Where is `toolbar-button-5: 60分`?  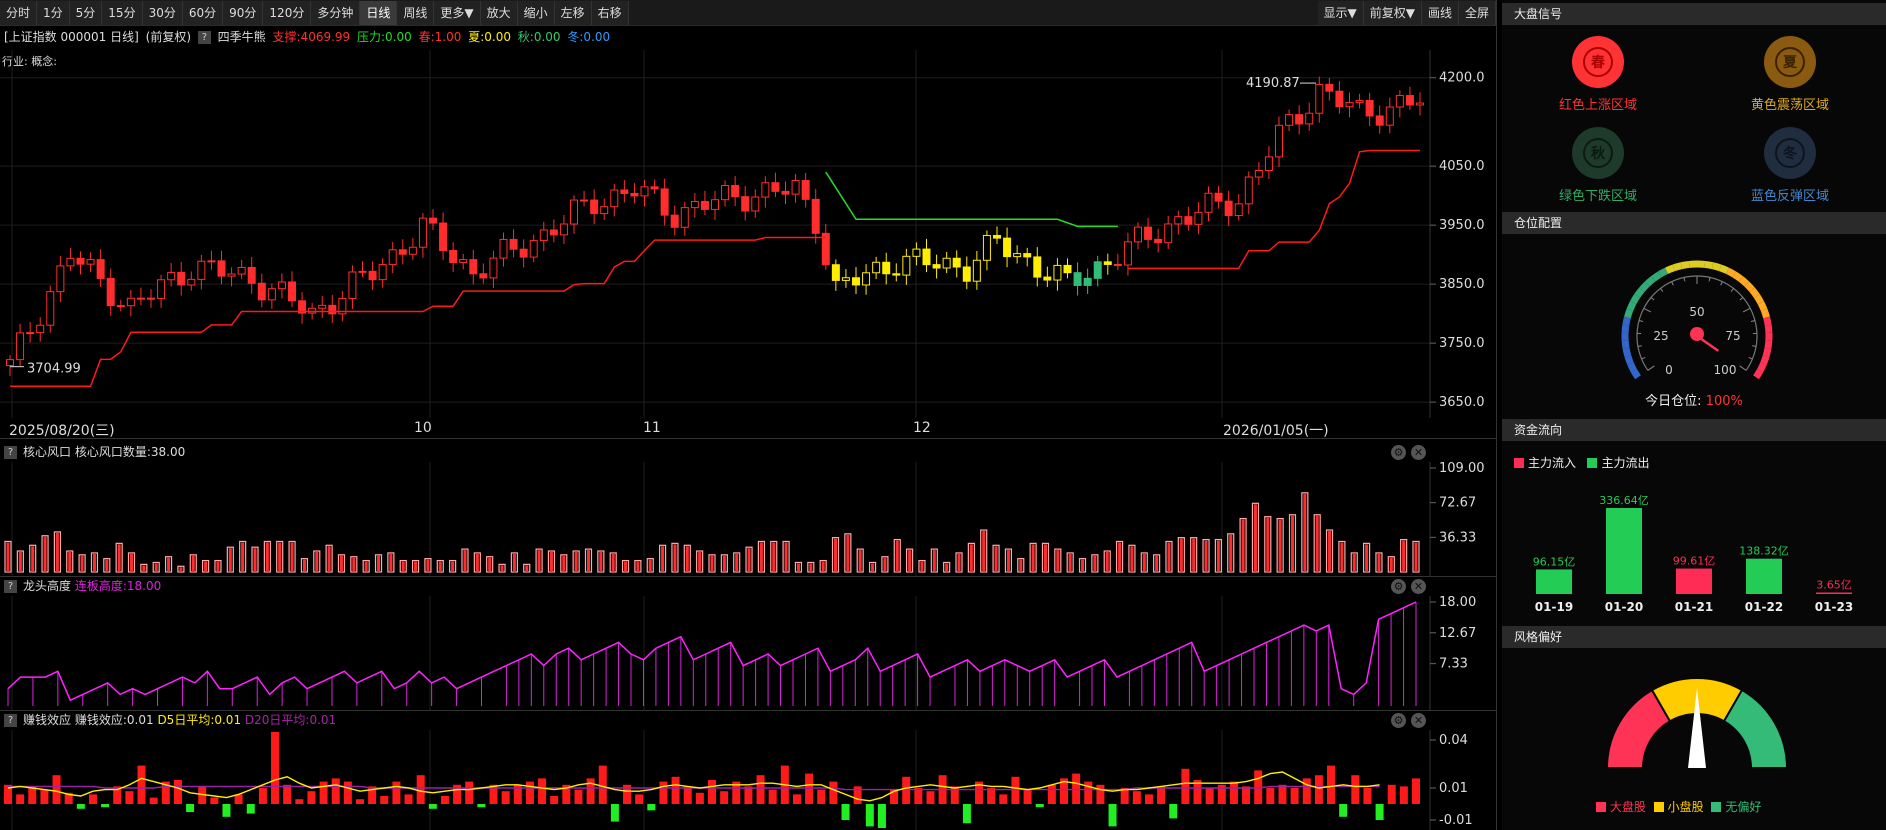 toolbar-button-5: 60分 is located at coordinates (203, 13).